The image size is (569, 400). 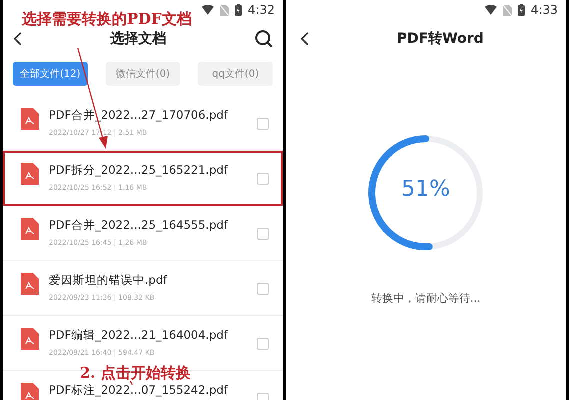 What do you see at coordinates (132, 383) in the screenshot?
I see `leader-line` at bounding box center [132, 383].